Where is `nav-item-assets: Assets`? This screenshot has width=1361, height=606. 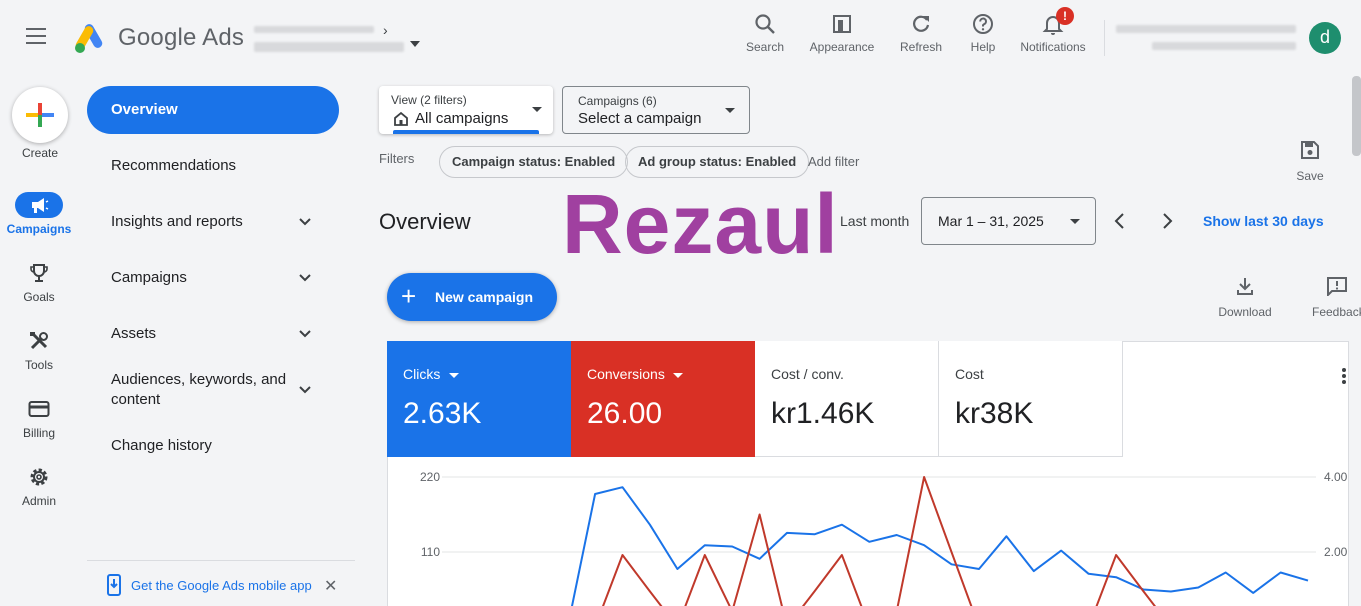
nav-item-assets: Assets is located at coordinates (216, 334).